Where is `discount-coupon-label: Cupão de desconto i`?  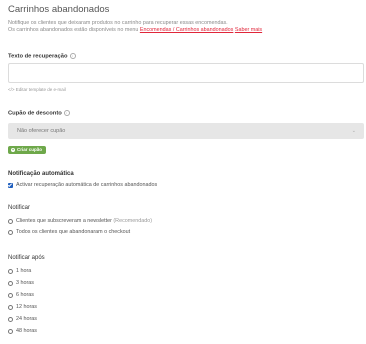
discount-coupon-label: Cupão de desconto i is located at coordinates (39, 113).